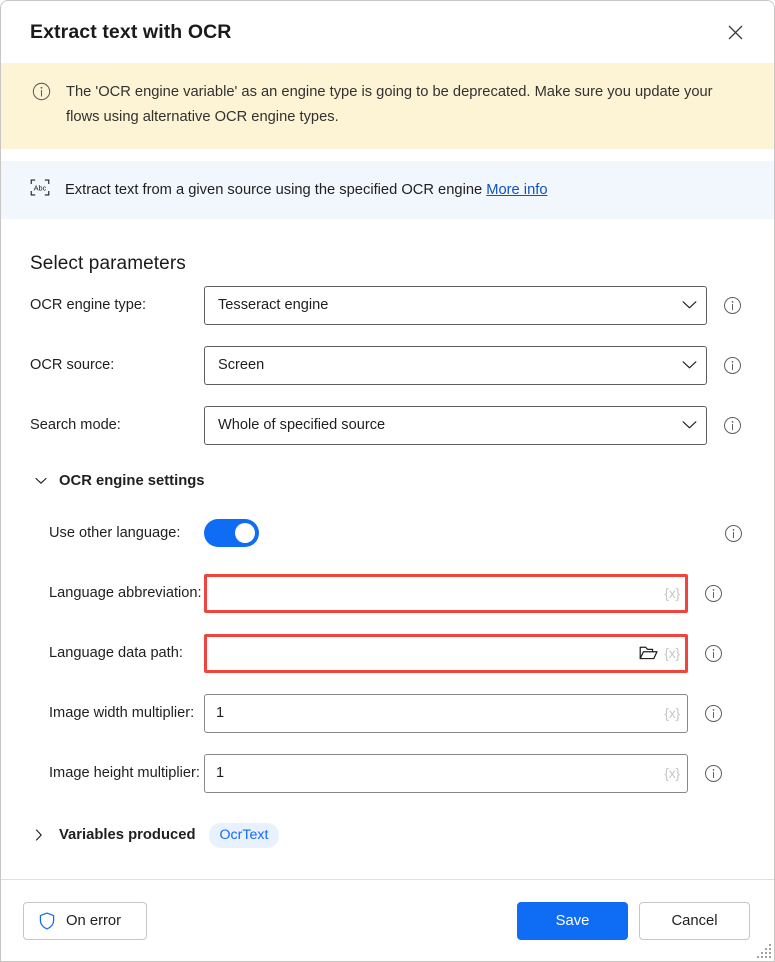  What do you see at coordinates (94, 920) in the screenshot?
I see `on-error-label: On error` at bounding box center [94, 920].